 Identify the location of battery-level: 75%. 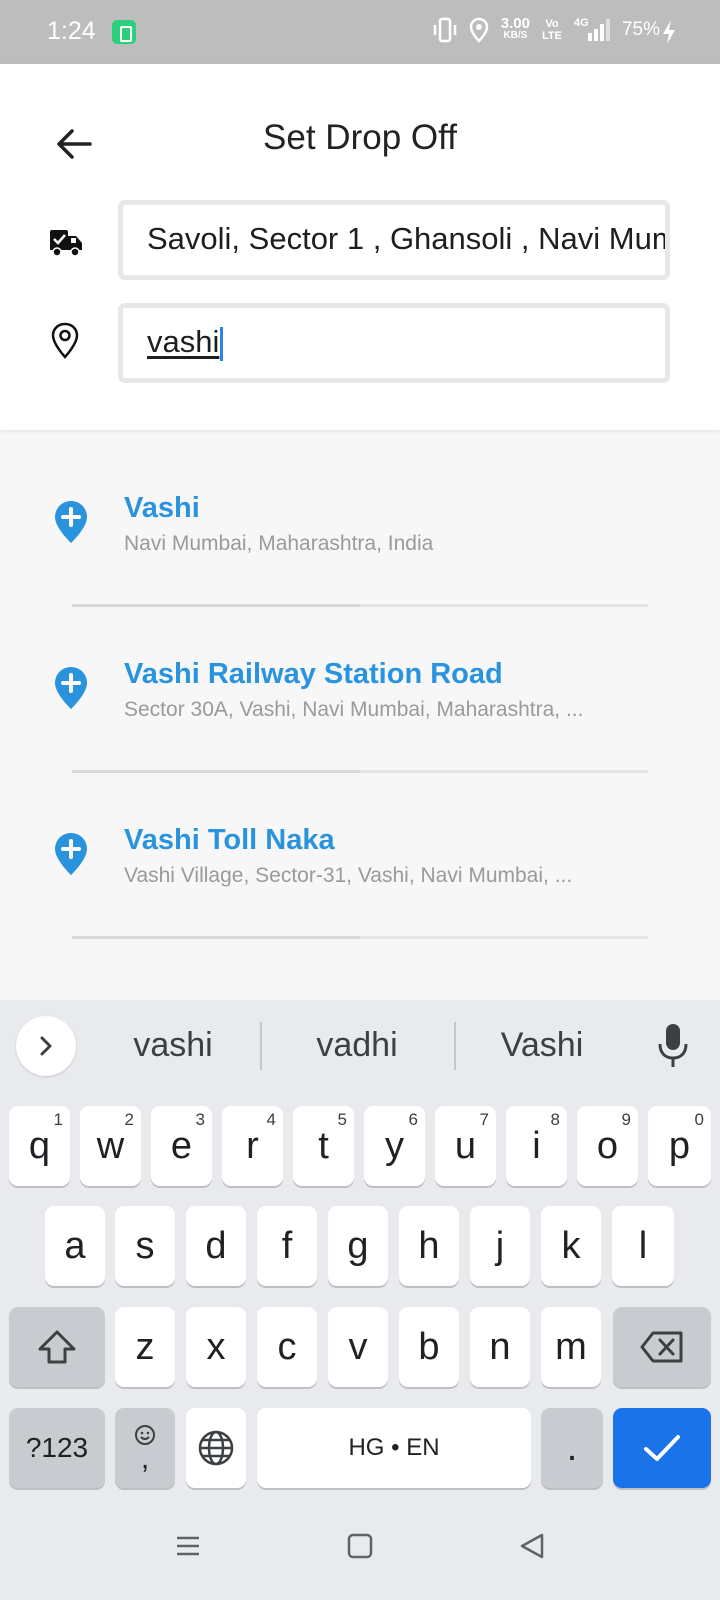
(640, 29).